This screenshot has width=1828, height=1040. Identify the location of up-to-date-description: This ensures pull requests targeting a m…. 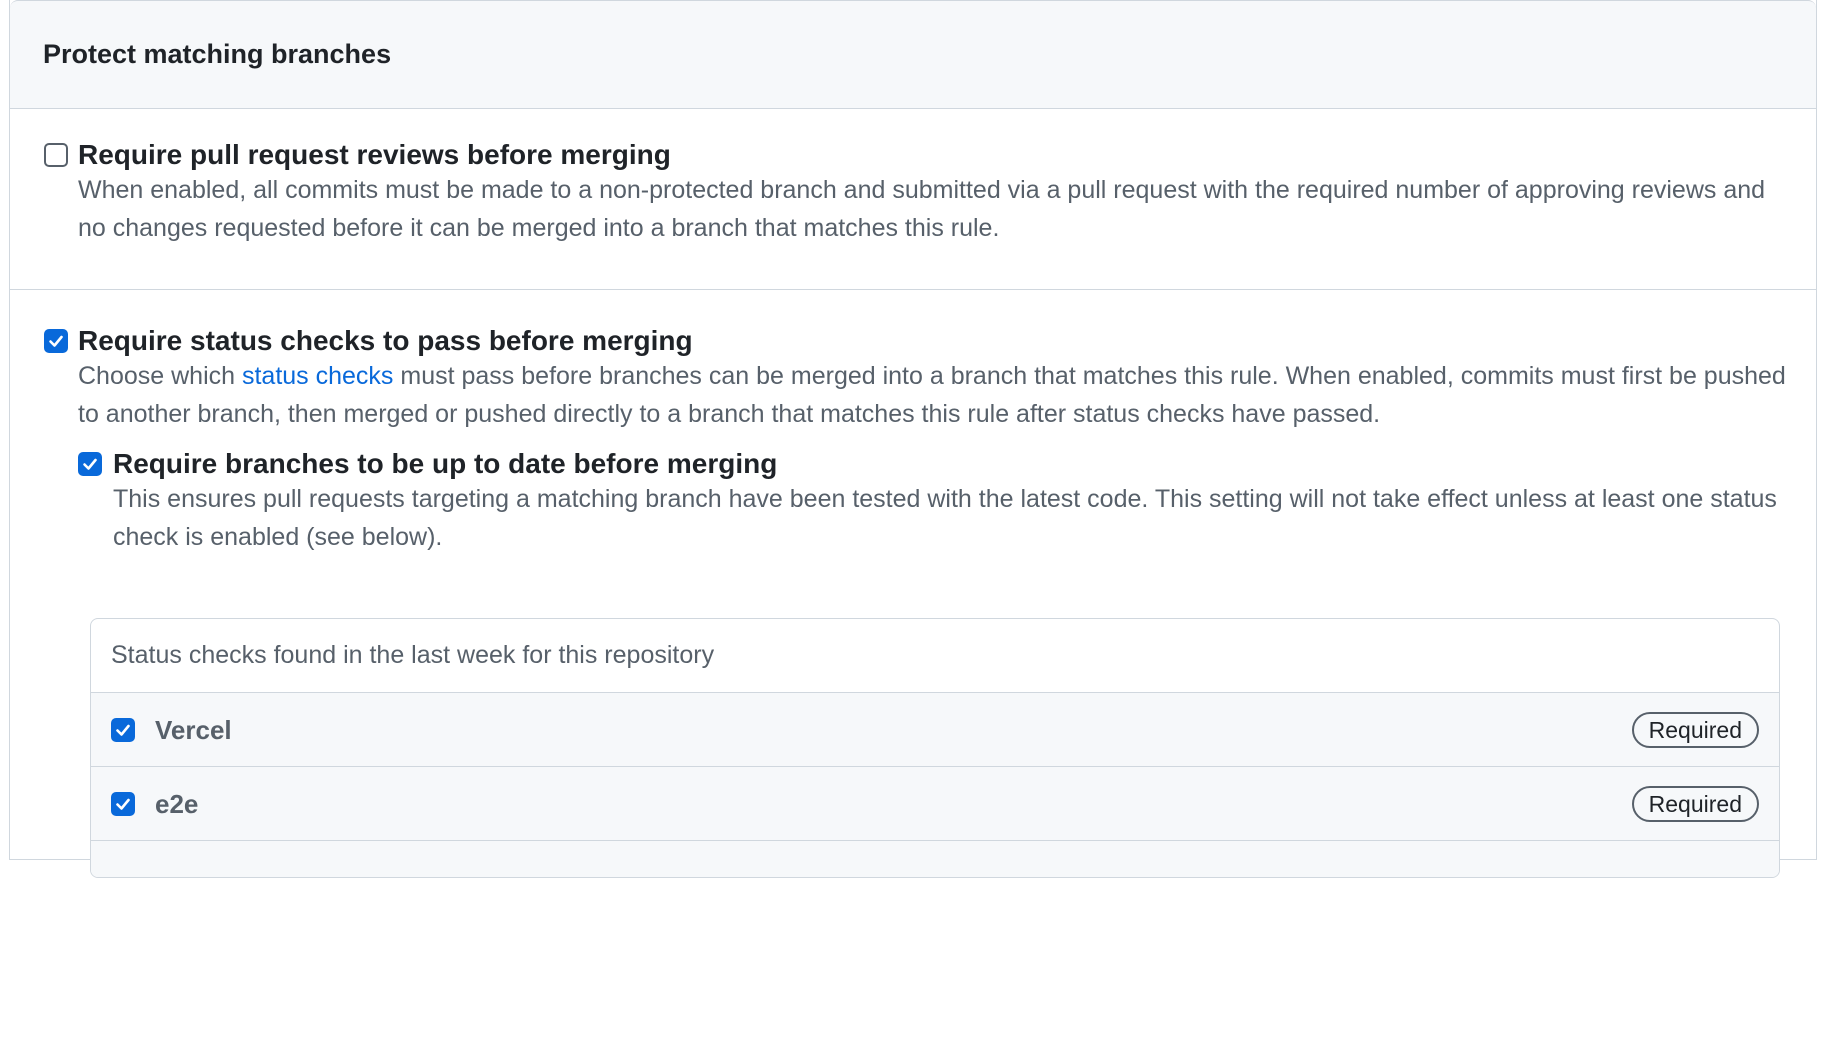
(945, 518).